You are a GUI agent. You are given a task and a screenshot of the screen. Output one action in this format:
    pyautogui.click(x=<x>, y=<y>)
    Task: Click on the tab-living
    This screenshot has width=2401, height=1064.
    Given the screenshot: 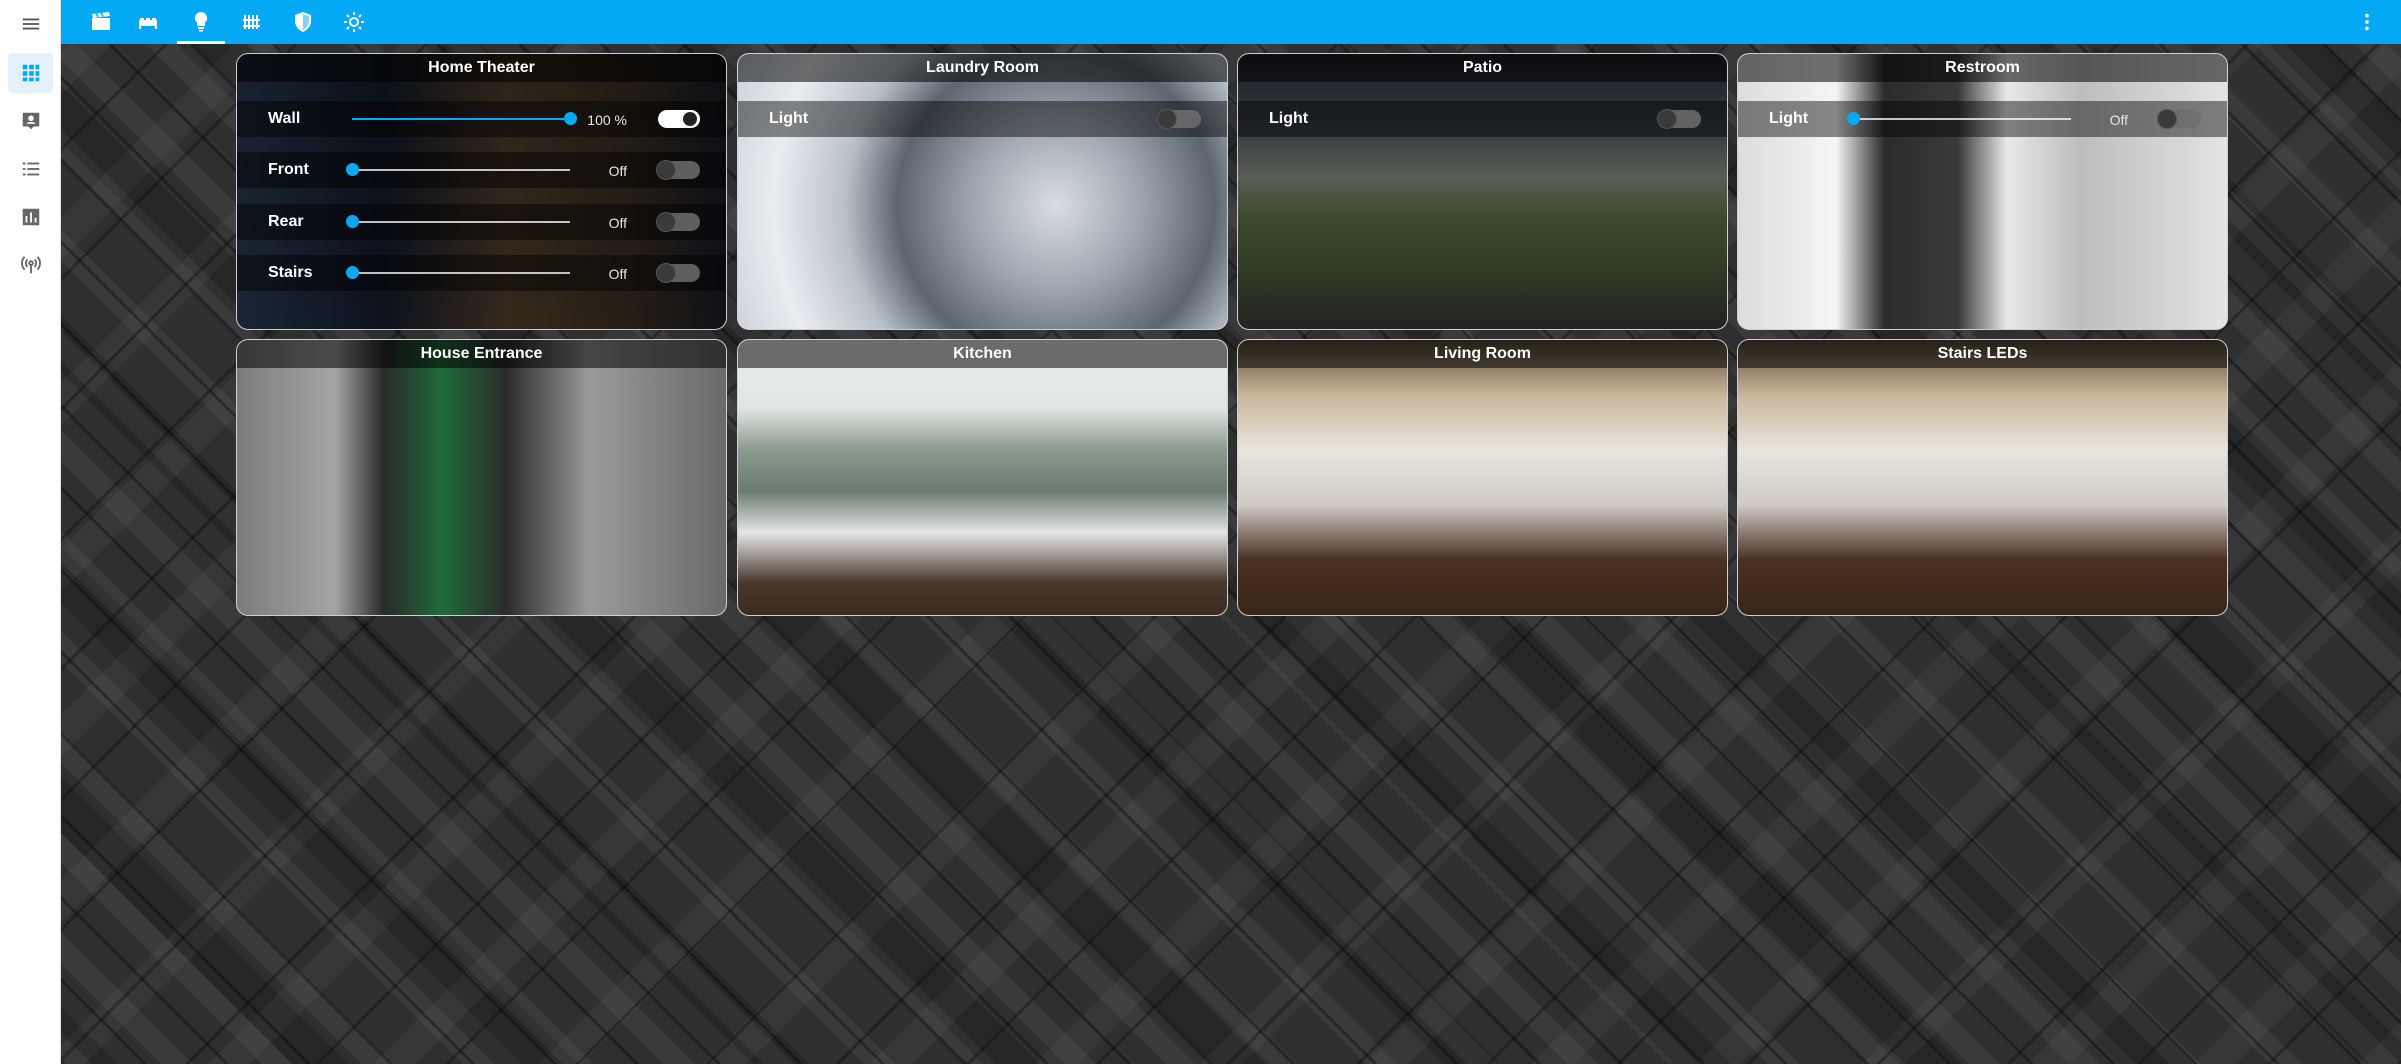 What is the action you would take?
    pyautogui.click(x=148, y=22)
    